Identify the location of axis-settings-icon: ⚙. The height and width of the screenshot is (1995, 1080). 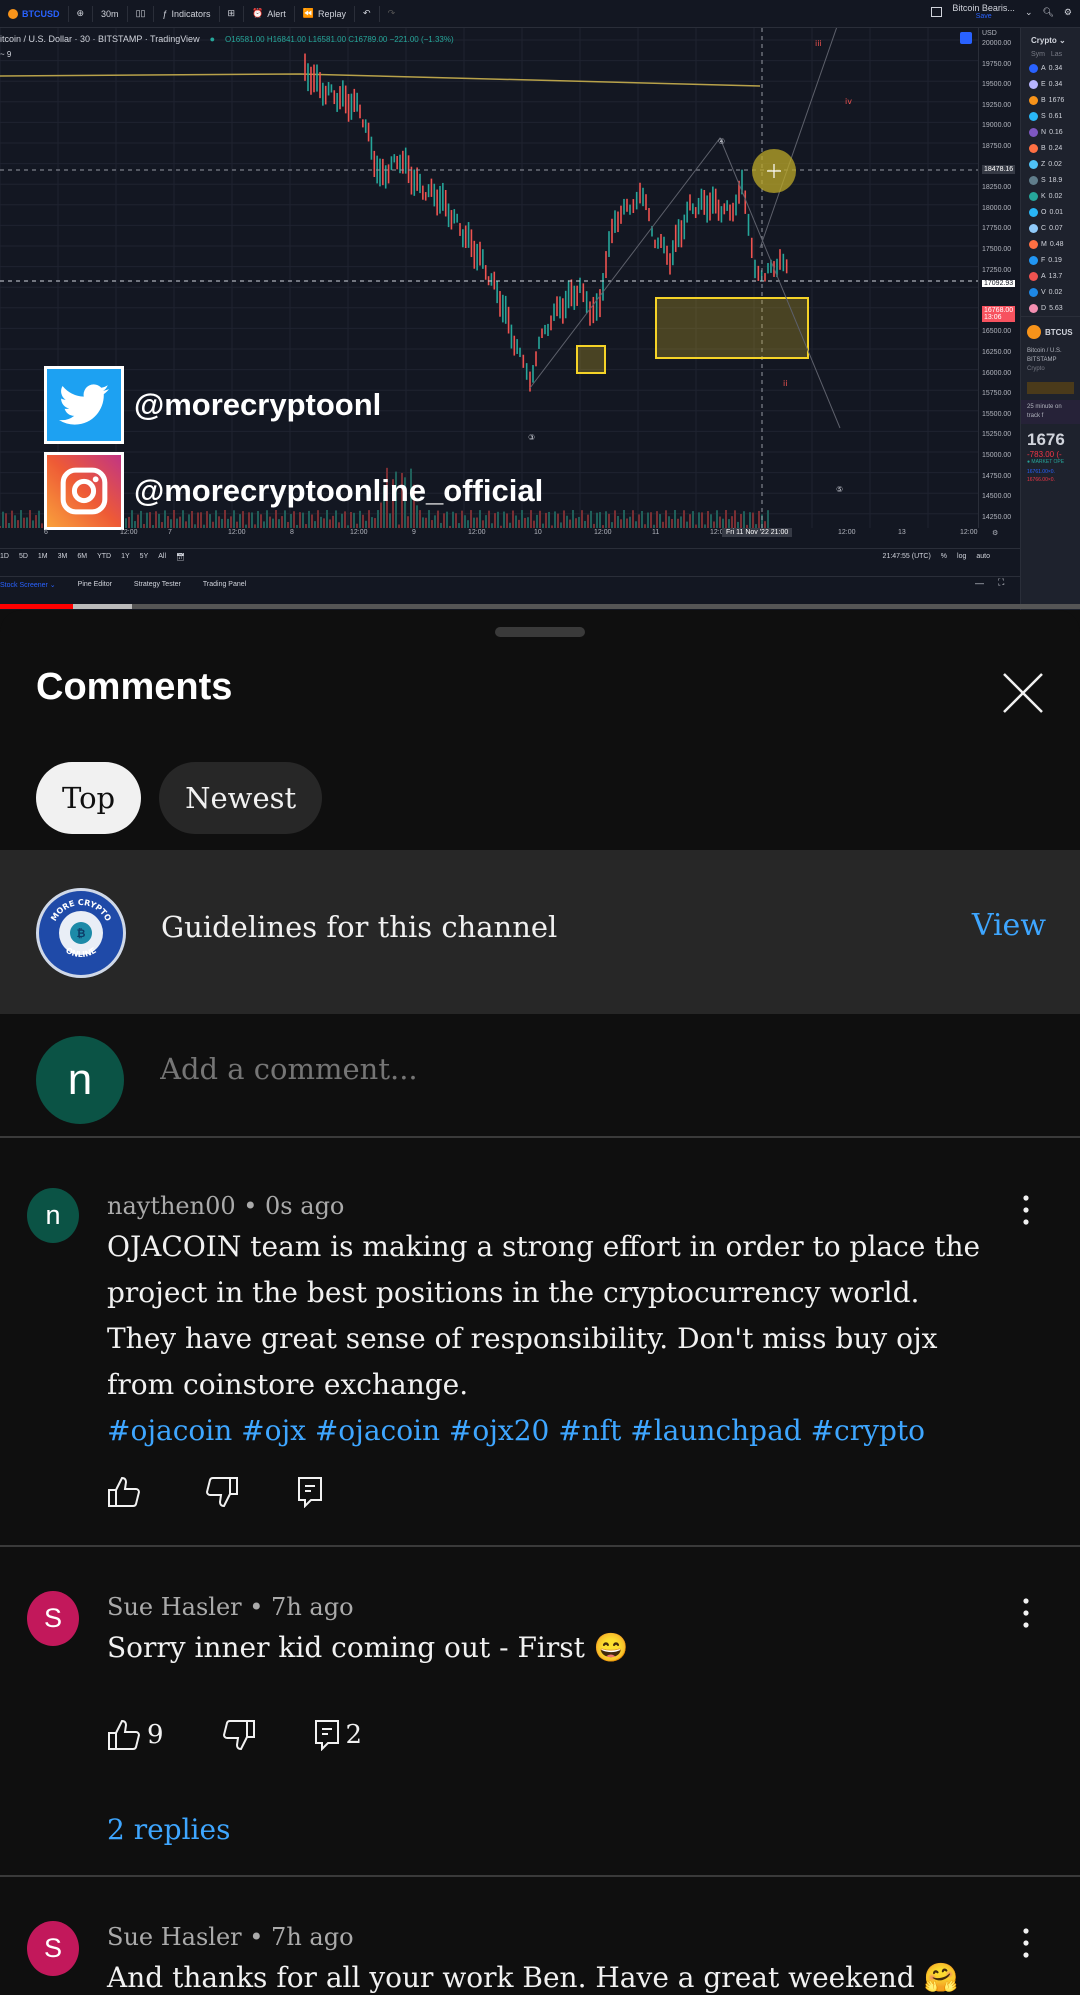
(995, 533).